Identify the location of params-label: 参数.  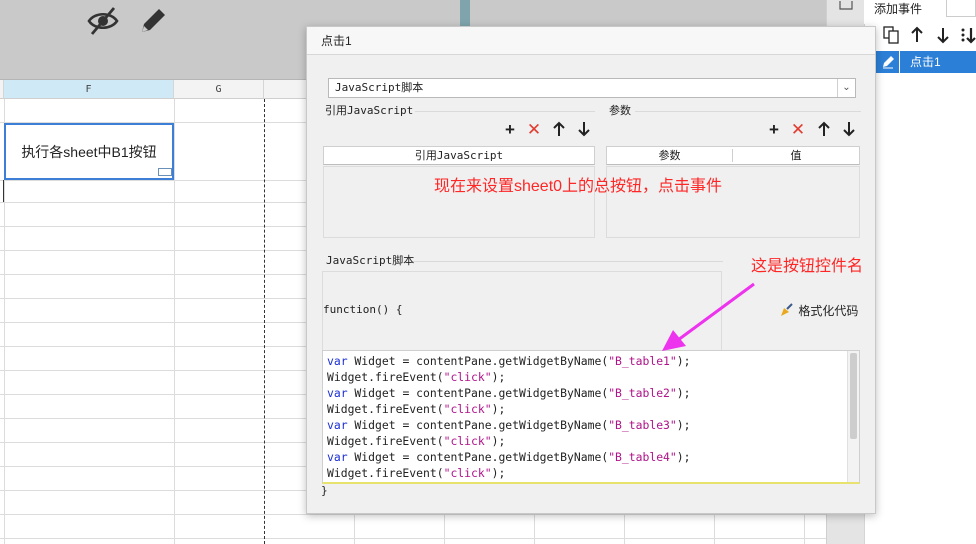
(620, 110).